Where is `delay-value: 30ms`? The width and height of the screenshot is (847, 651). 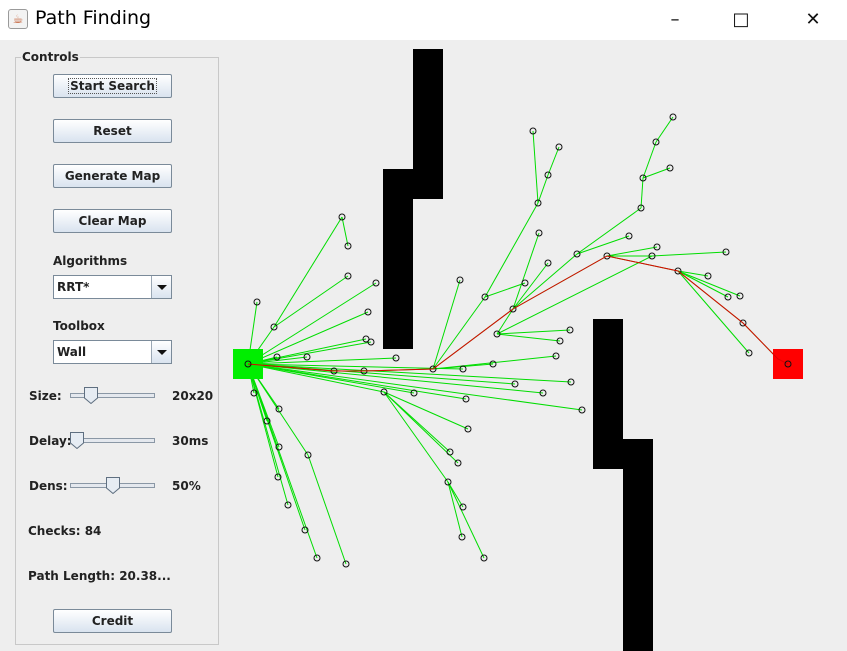 delay-value: 30ms is located at coordinates (190, 441).